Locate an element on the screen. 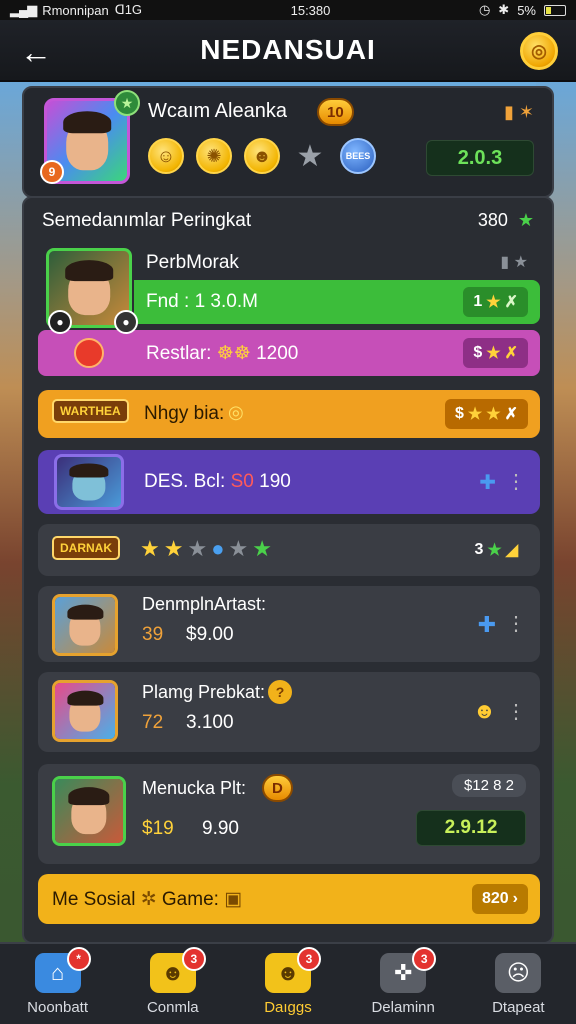  row-value: 3.100 is located at coordinates (210, 722).